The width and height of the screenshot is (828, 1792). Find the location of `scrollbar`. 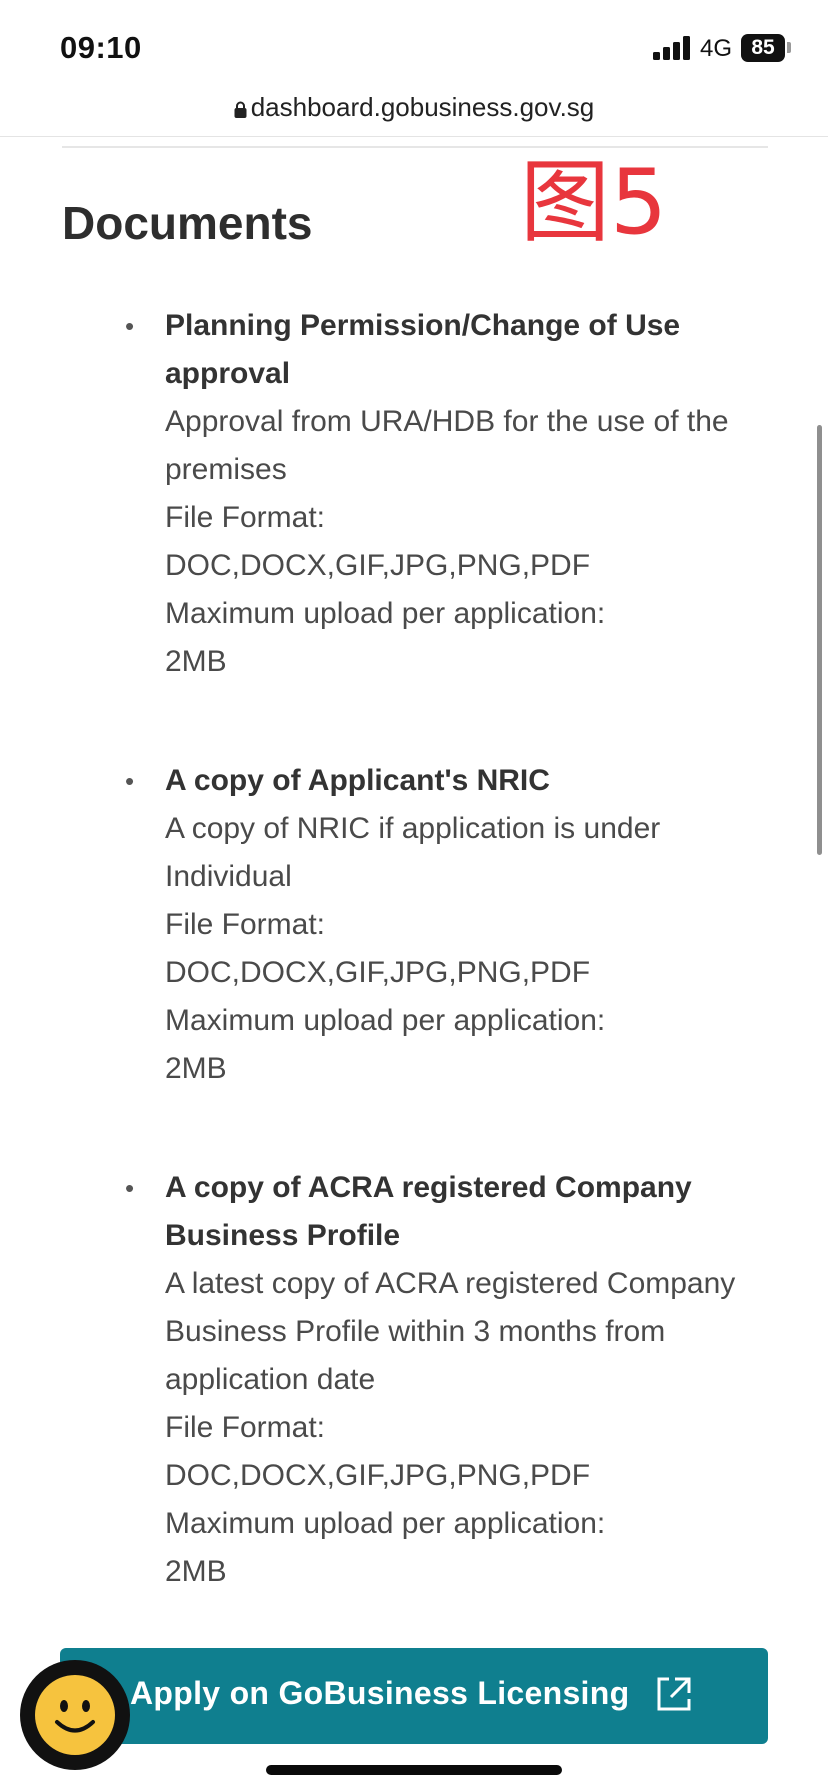

scrollbar is located at coordinates (819, 640).